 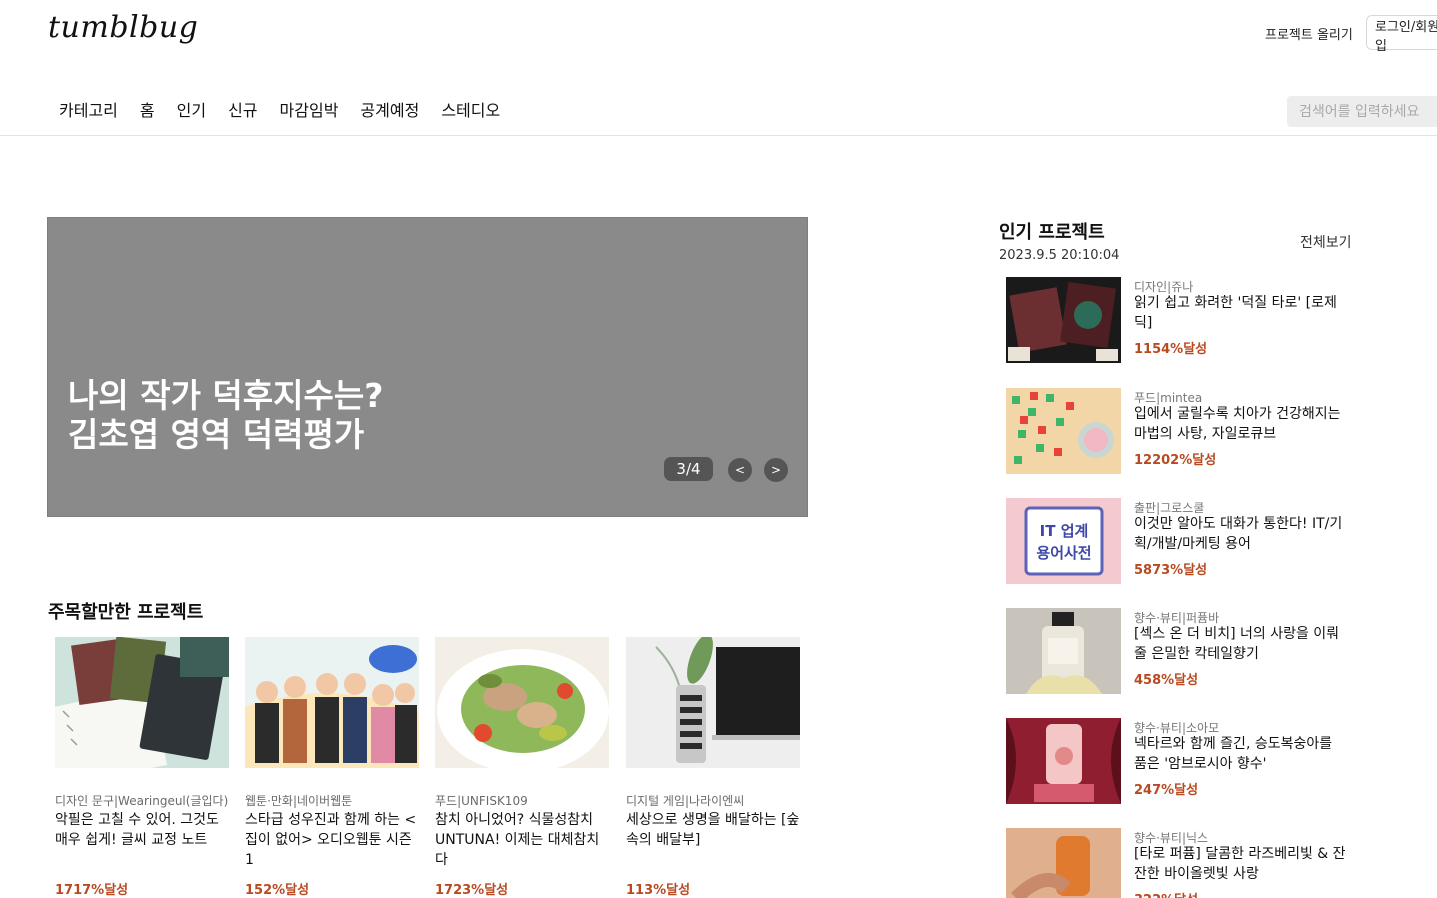 What do you see at coordinates (126, 612) in the screenshot?
I see `featured-section-title: 주목할만한 프로젝트` at bounding box center [126, 612].